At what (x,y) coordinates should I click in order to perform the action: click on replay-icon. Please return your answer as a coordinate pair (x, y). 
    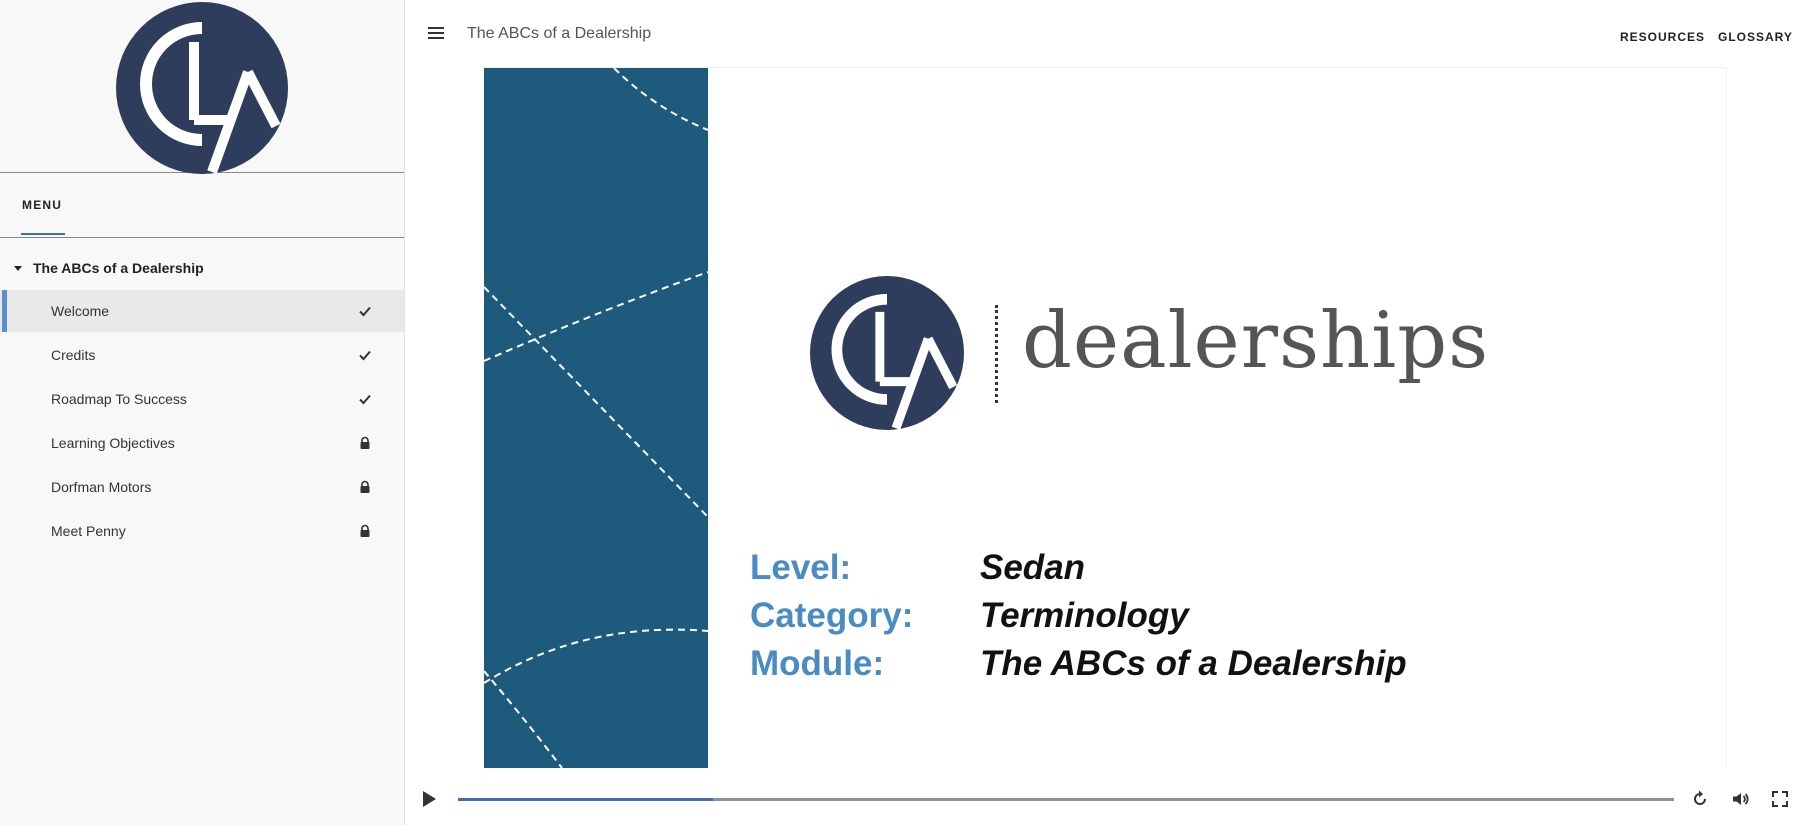
    Looking at the image, I should click on (1700, 799).